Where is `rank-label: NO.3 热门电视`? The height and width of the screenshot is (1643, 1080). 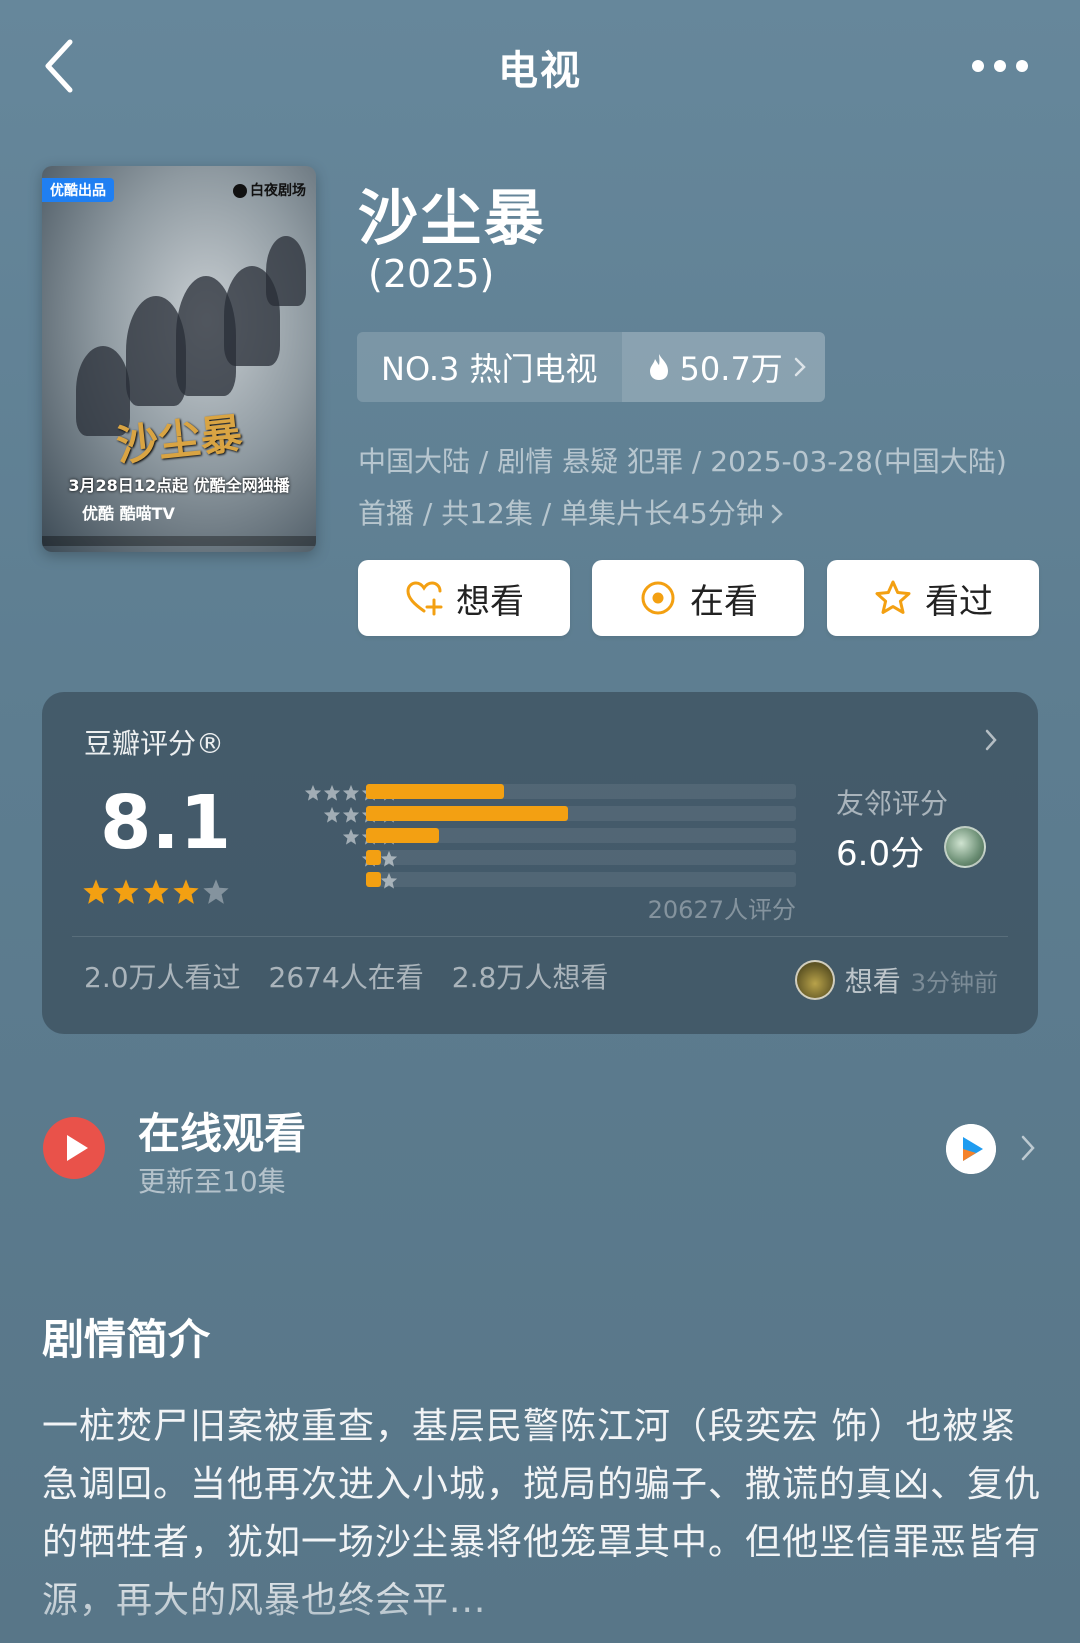 rank-label: NO.3 热门电视 is located at coordinates (489, 367).